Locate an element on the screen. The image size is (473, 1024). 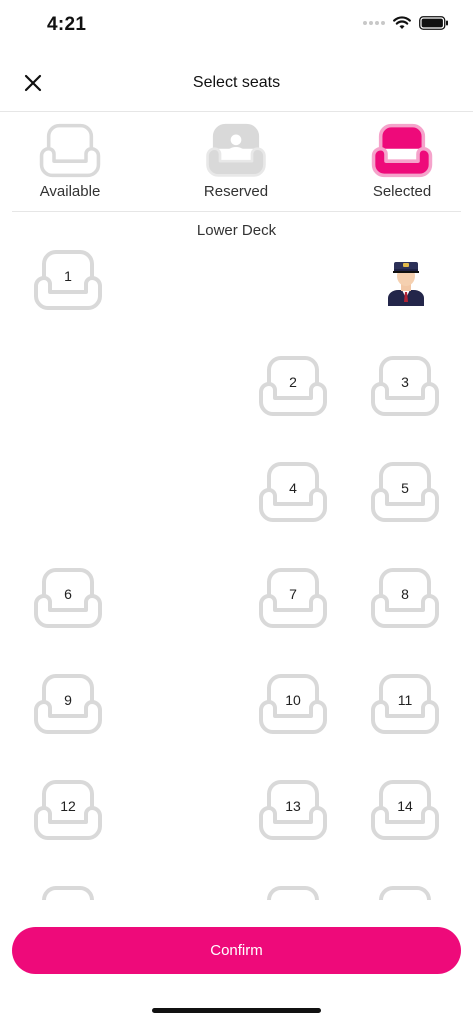
seat-7: 7 is located at coordinates (293, 598).